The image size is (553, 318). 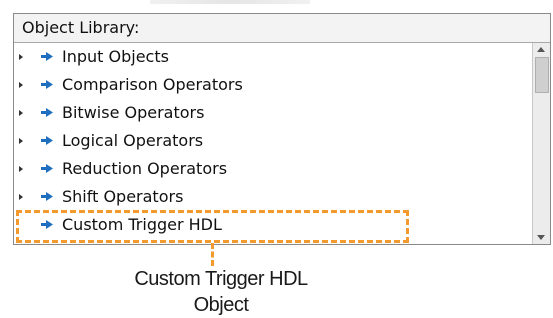 I want to click on tree-item-label: Reduction Operators, so click(x=145, y=168).